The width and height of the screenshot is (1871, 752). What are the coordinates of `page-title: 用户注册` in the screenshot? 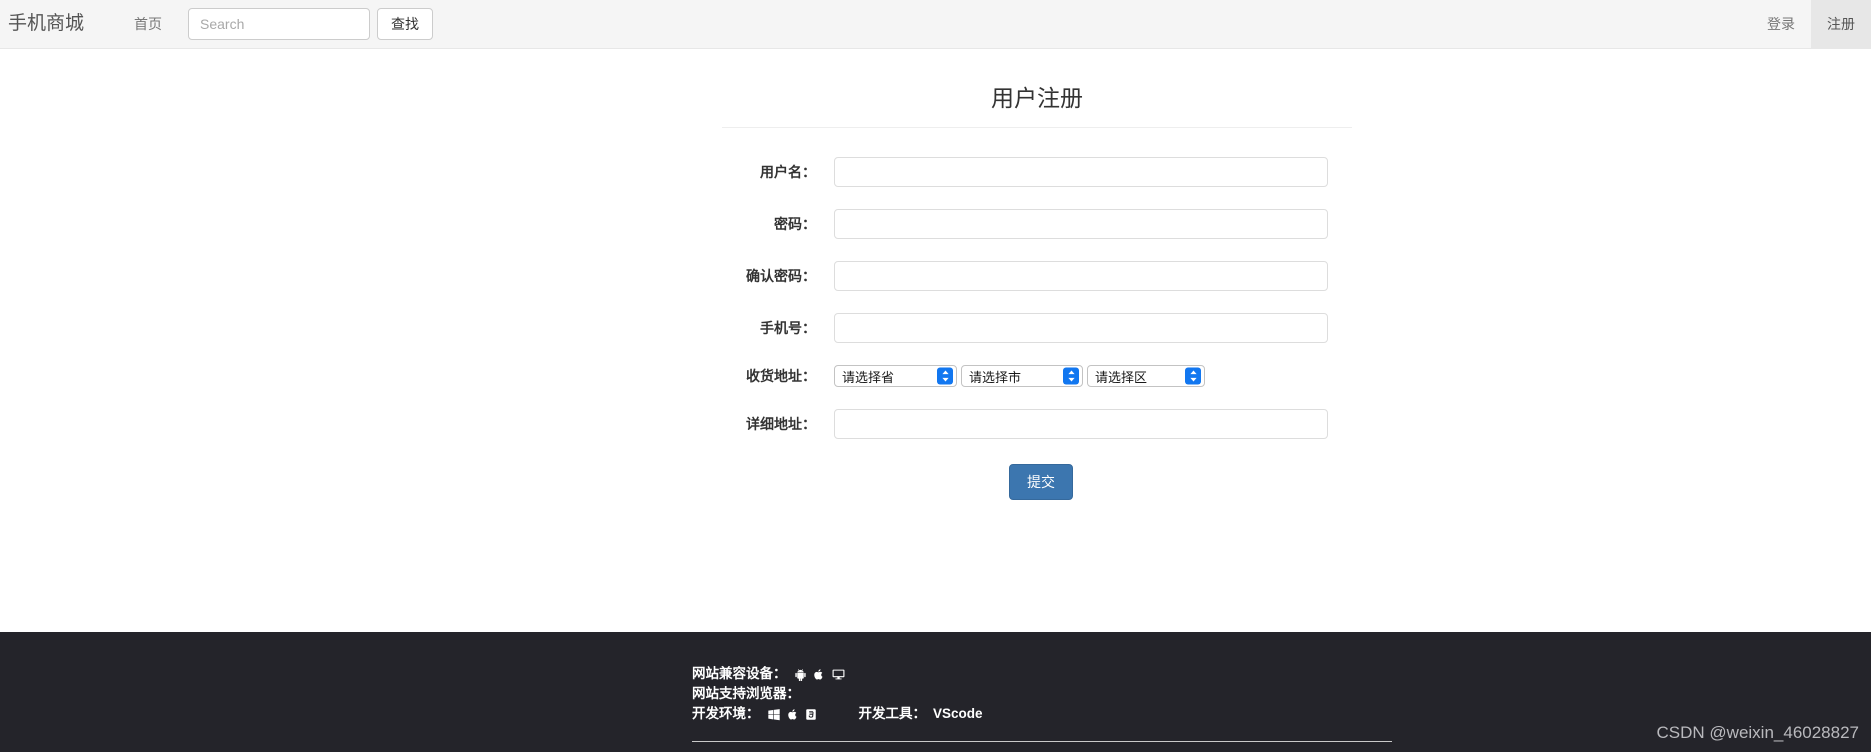 It's located at (1037, 103).